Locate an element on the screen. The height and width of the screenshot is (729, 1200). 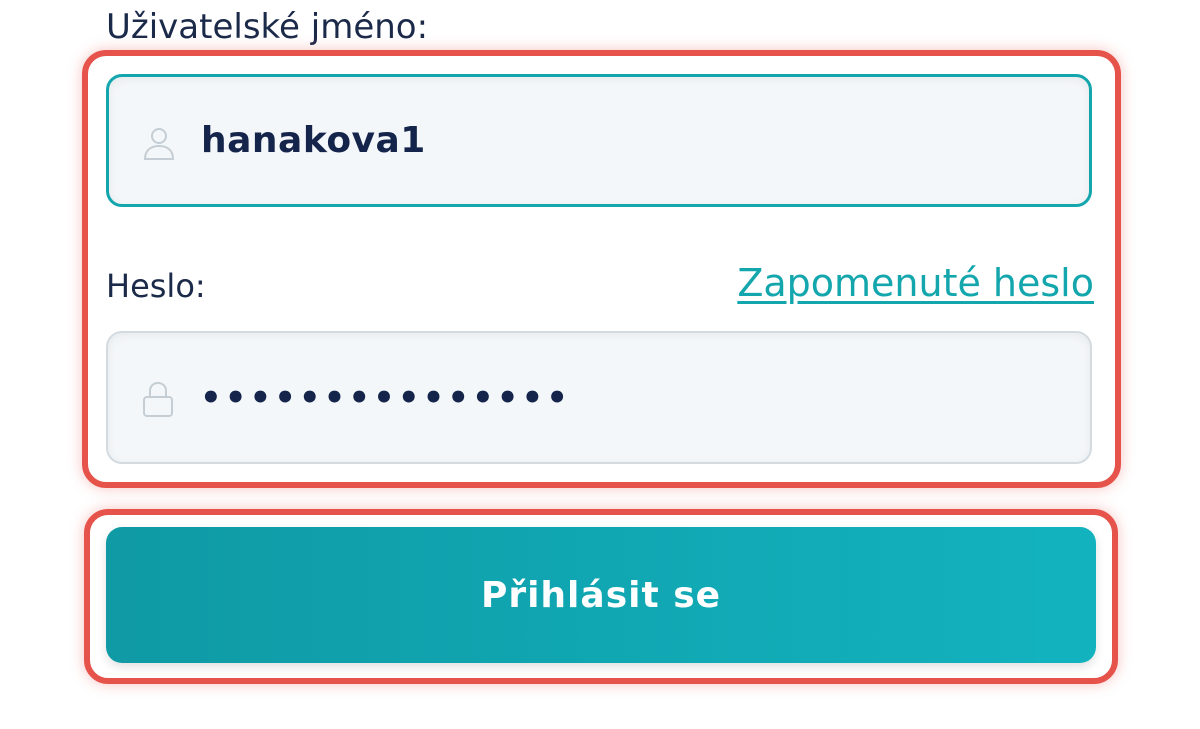
username-label: Uživatelské jméno: is located at coordinates (267, 27).